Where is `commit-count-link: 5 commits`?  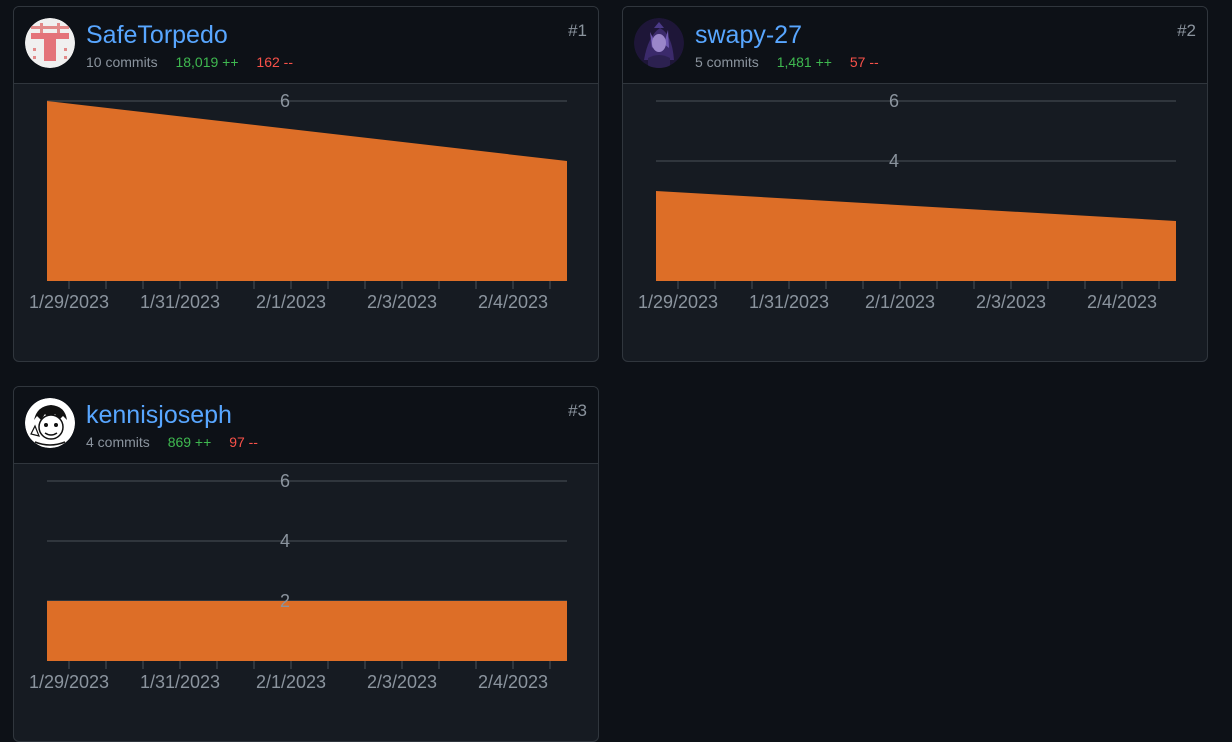 commit-count-link: 5 commits is located at coordinates (727, 62).